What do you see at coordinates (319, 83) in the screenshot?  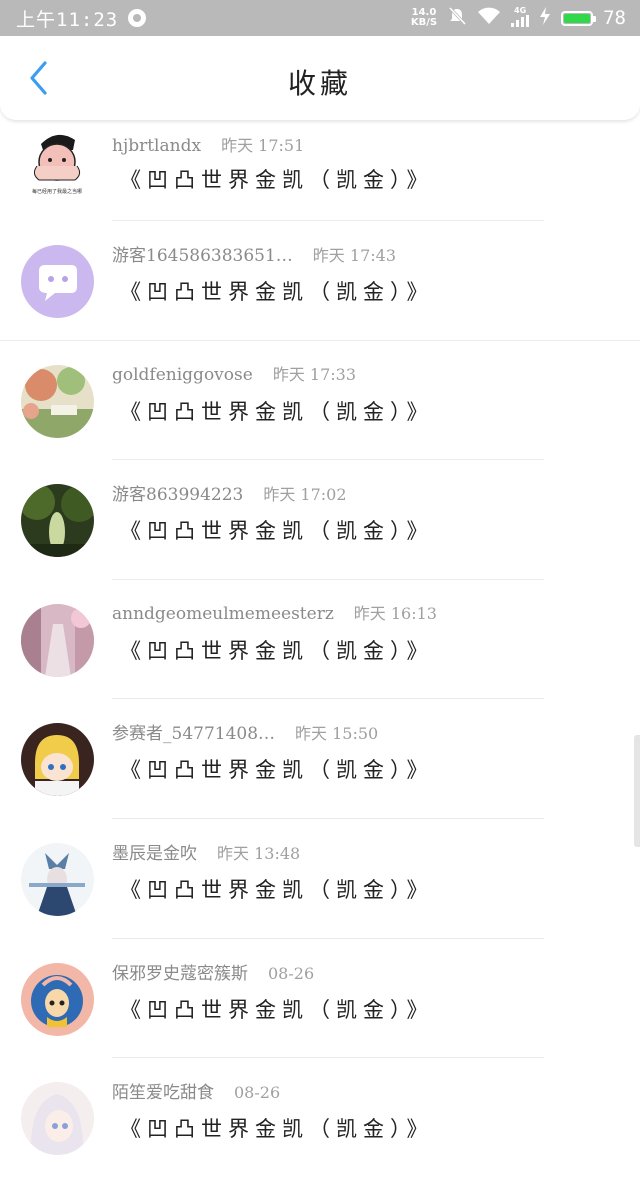 I see `page-title: 收藏` at bounding box center [319, 83].